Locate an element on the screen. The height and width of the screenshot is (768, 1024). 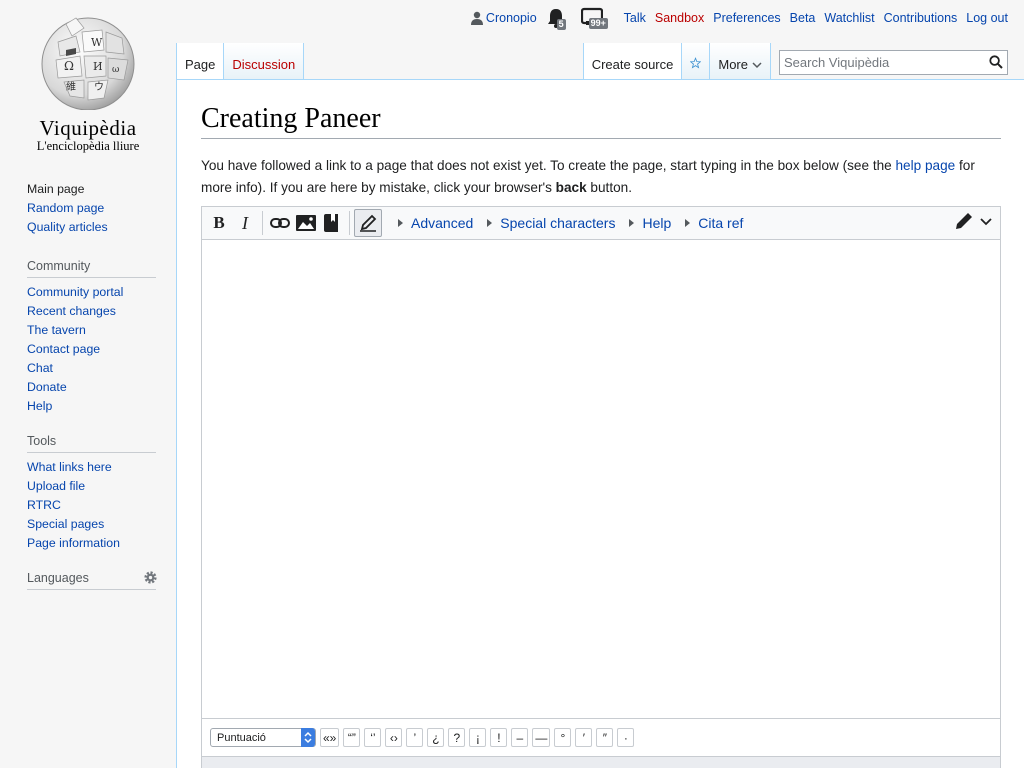
char-button: – is located at coordinates (520, 737).